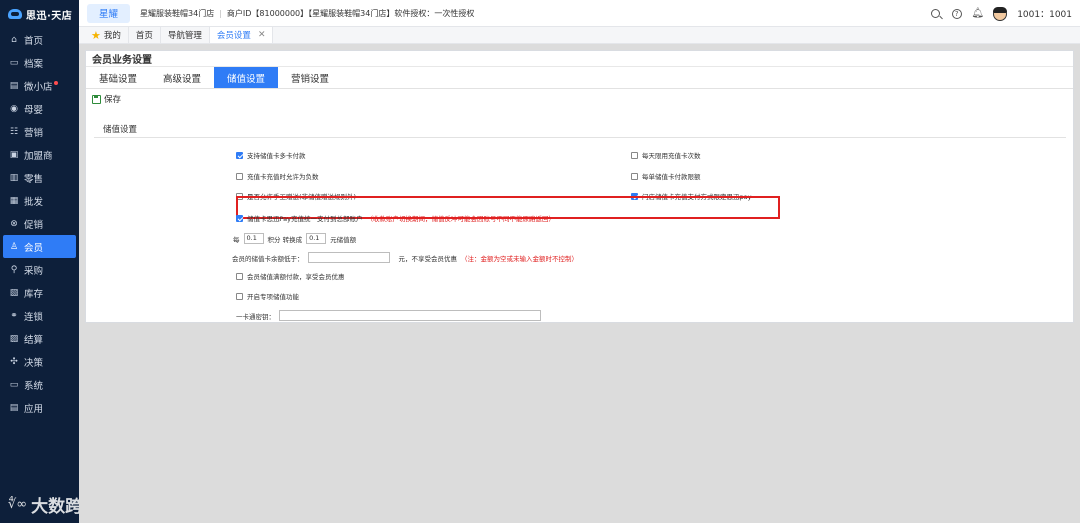  I want to click on option-dedicated-stored-value: 开启专项储值功能, so click(267, 296).